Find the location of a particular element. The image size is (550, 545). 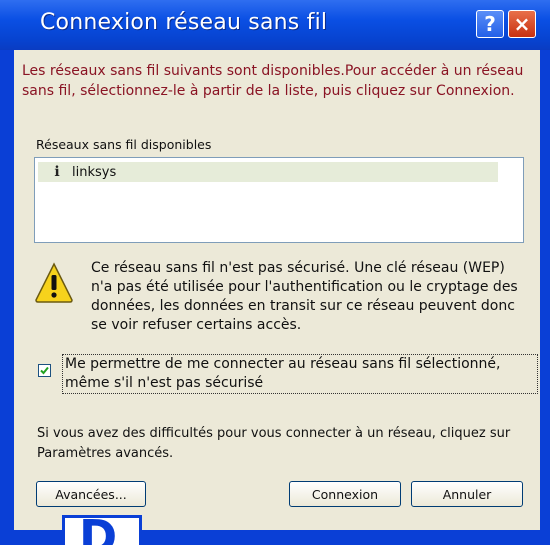

checkmark-icon is located at coordinates (44, 370).